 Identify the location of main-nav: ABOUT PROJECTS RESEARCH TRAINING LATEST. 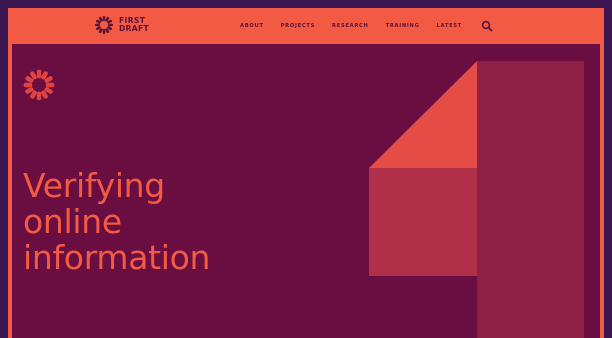
(366, 26).